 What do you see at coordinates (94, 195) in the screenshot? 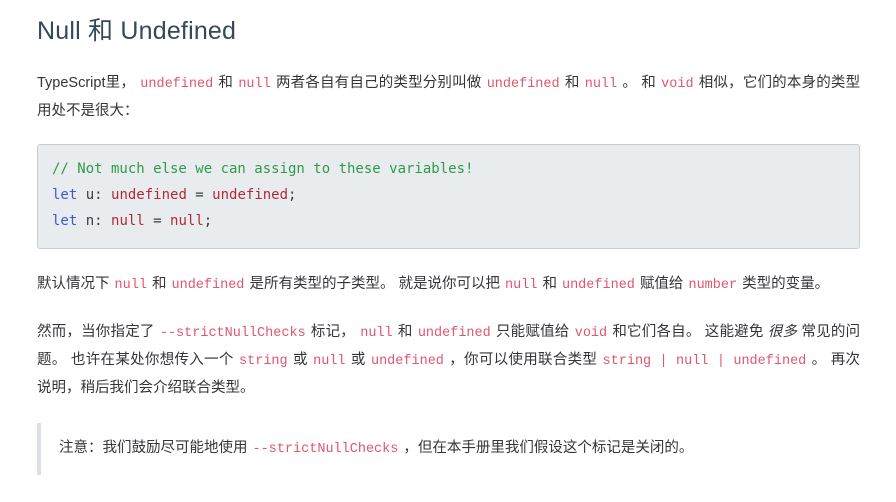
I see `code-token-plain: u:` at bounding box center [94, 195].